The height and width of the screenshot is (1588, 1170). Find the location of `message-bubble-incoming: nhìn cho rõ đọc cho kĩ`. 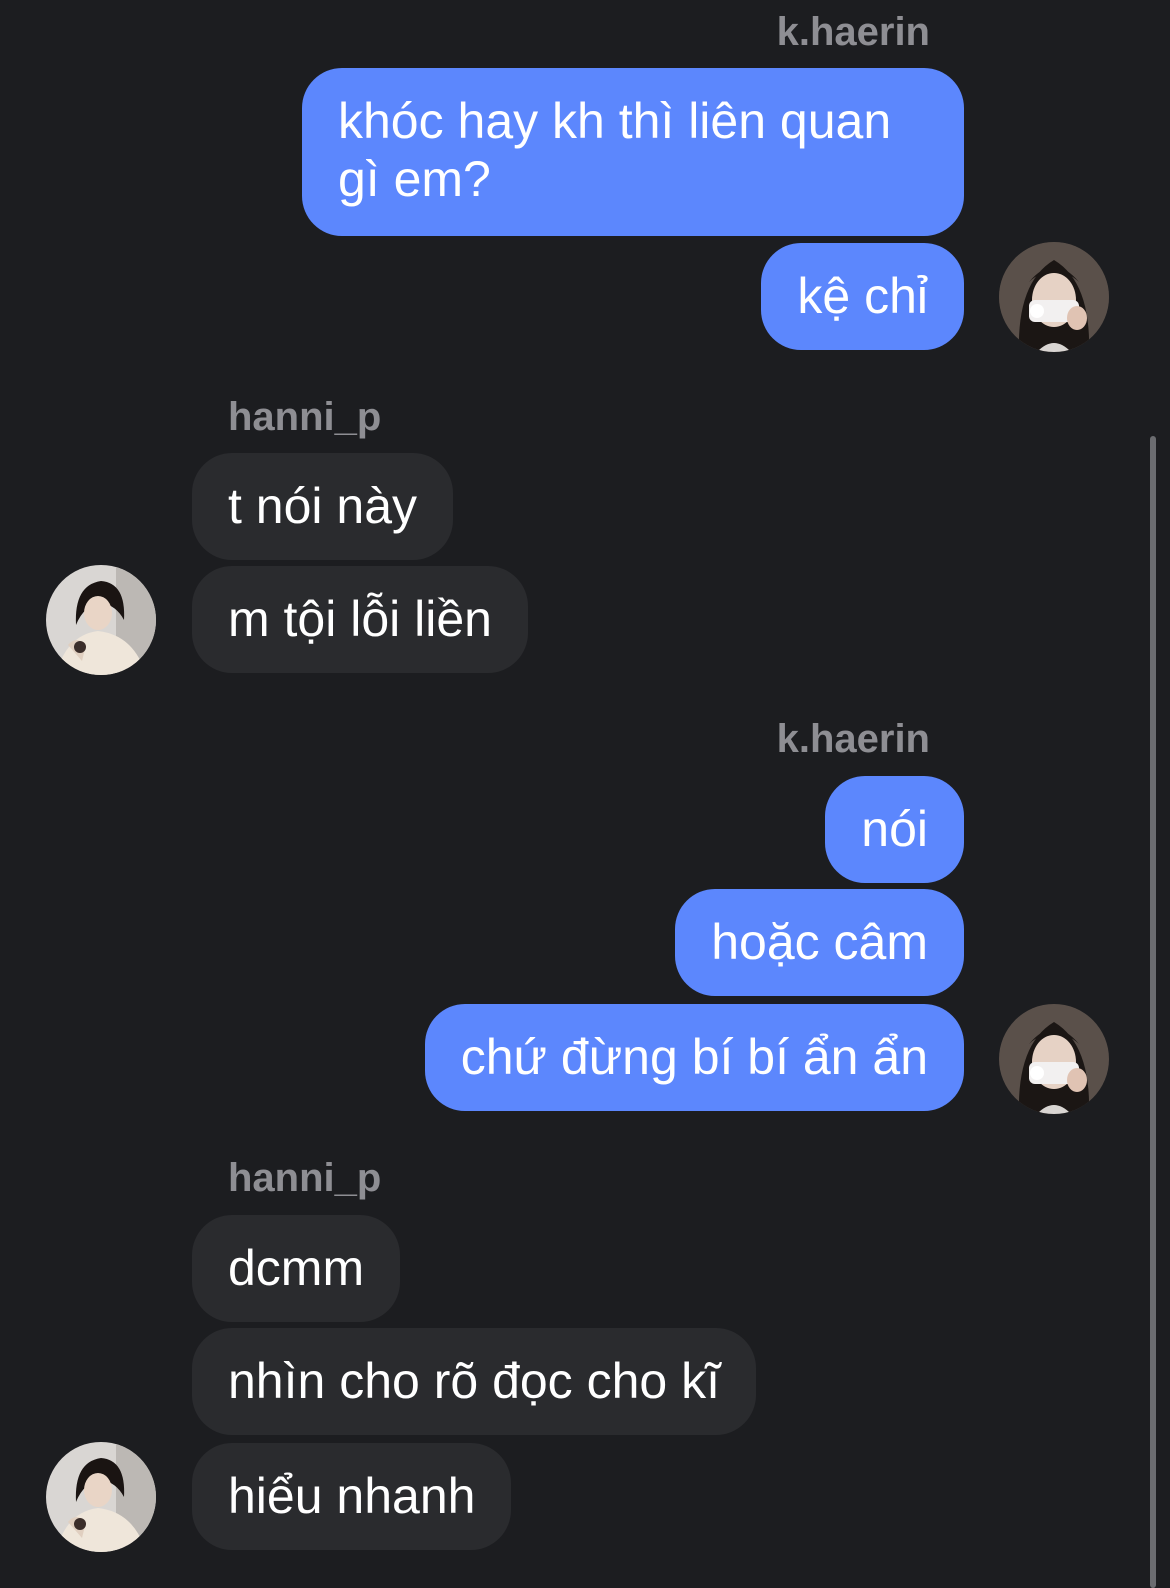

message-bubble-incoming: nhìn cho rõ đọc cho kĩ is located at coordinates (474, 1381).